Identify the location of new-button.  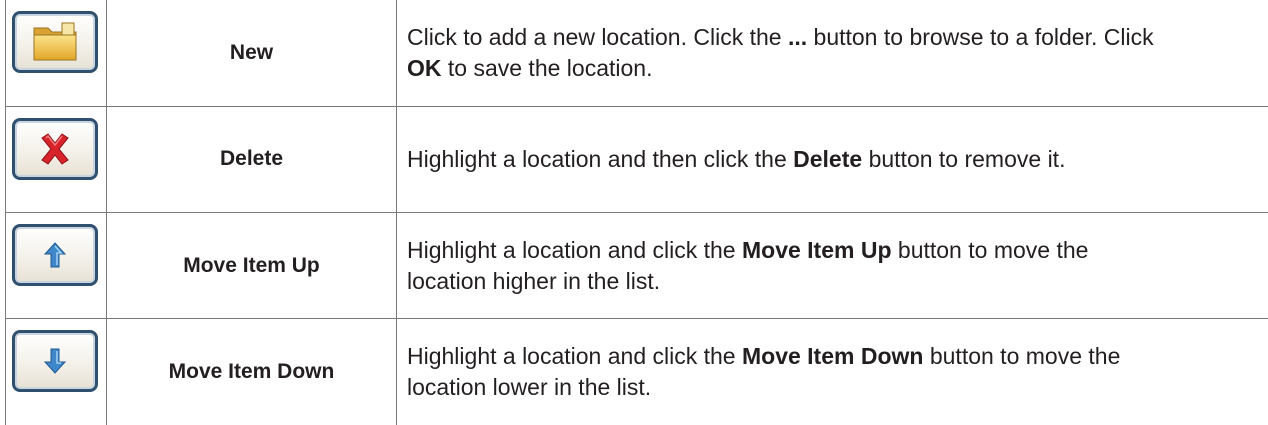
(55, 42).